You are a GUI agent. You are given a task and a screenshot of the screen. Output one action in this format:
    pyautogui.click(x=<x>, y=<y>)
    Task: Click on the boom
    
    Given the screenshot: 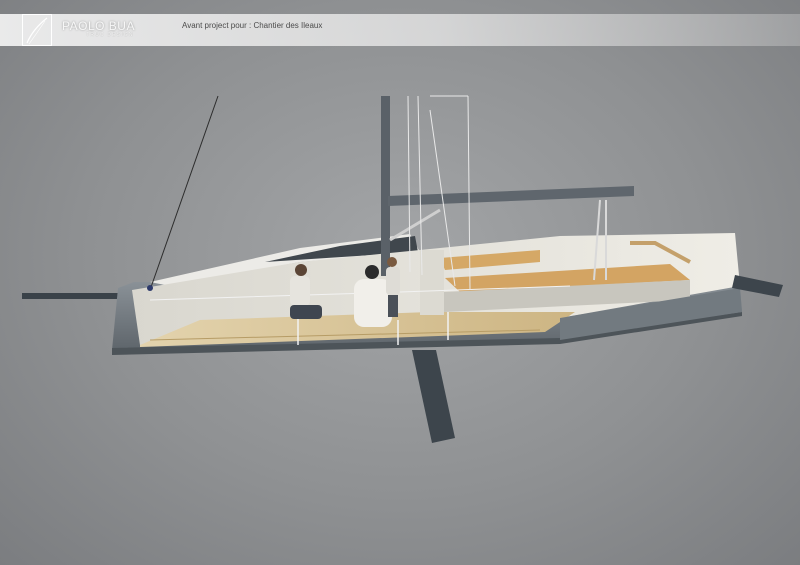 What is the action you would take?
    pyautogui.click(x=511, y=196)
    